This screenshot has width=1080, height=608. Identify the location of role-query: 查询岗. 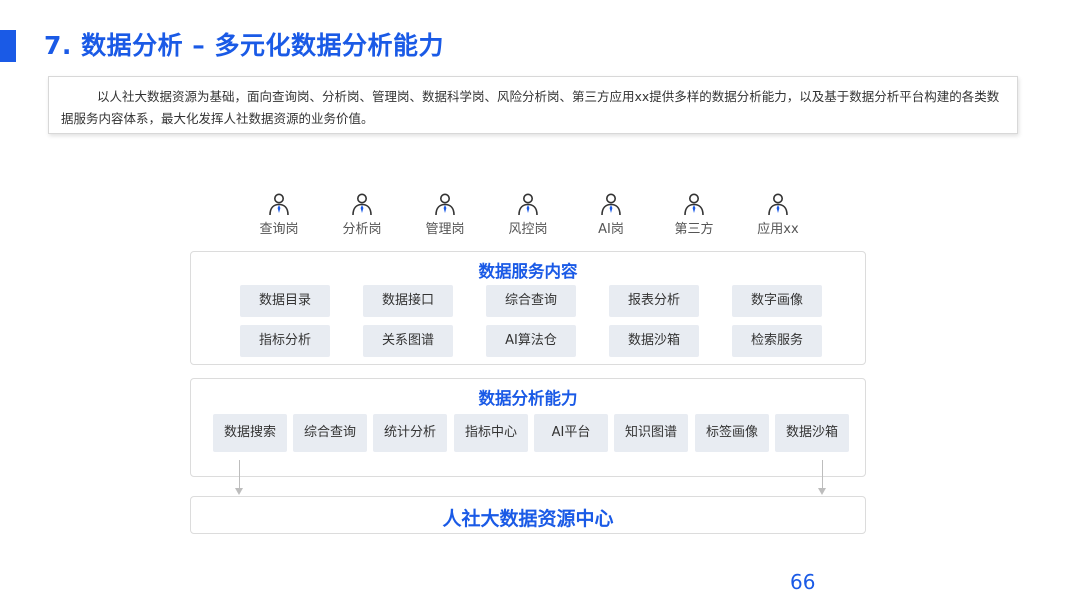
(279, 214).